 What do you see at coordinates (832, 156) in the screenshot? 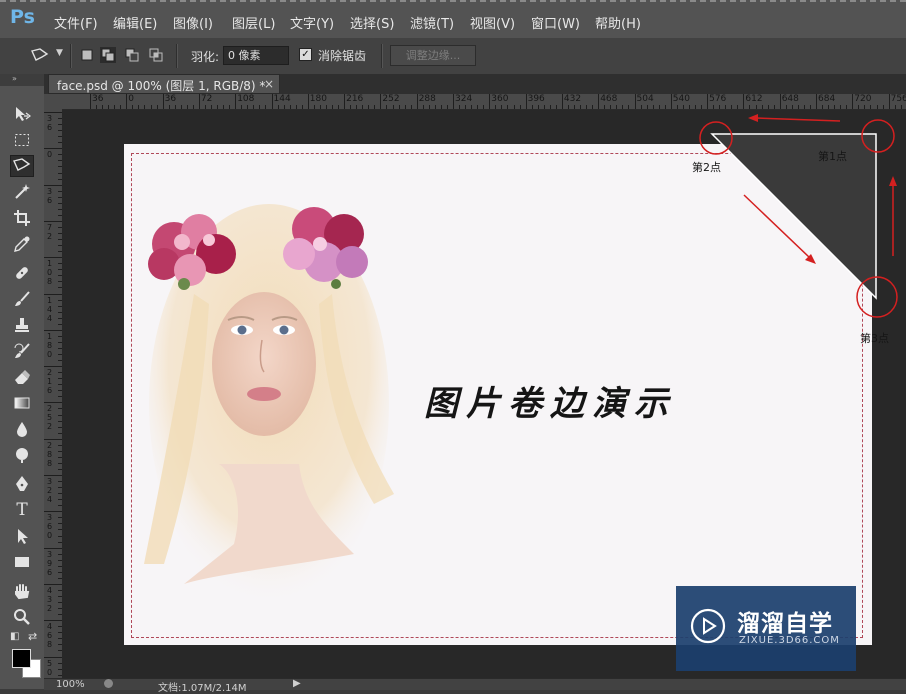
I see `point-1-label: 第1点` at bounding box center [832, 156].